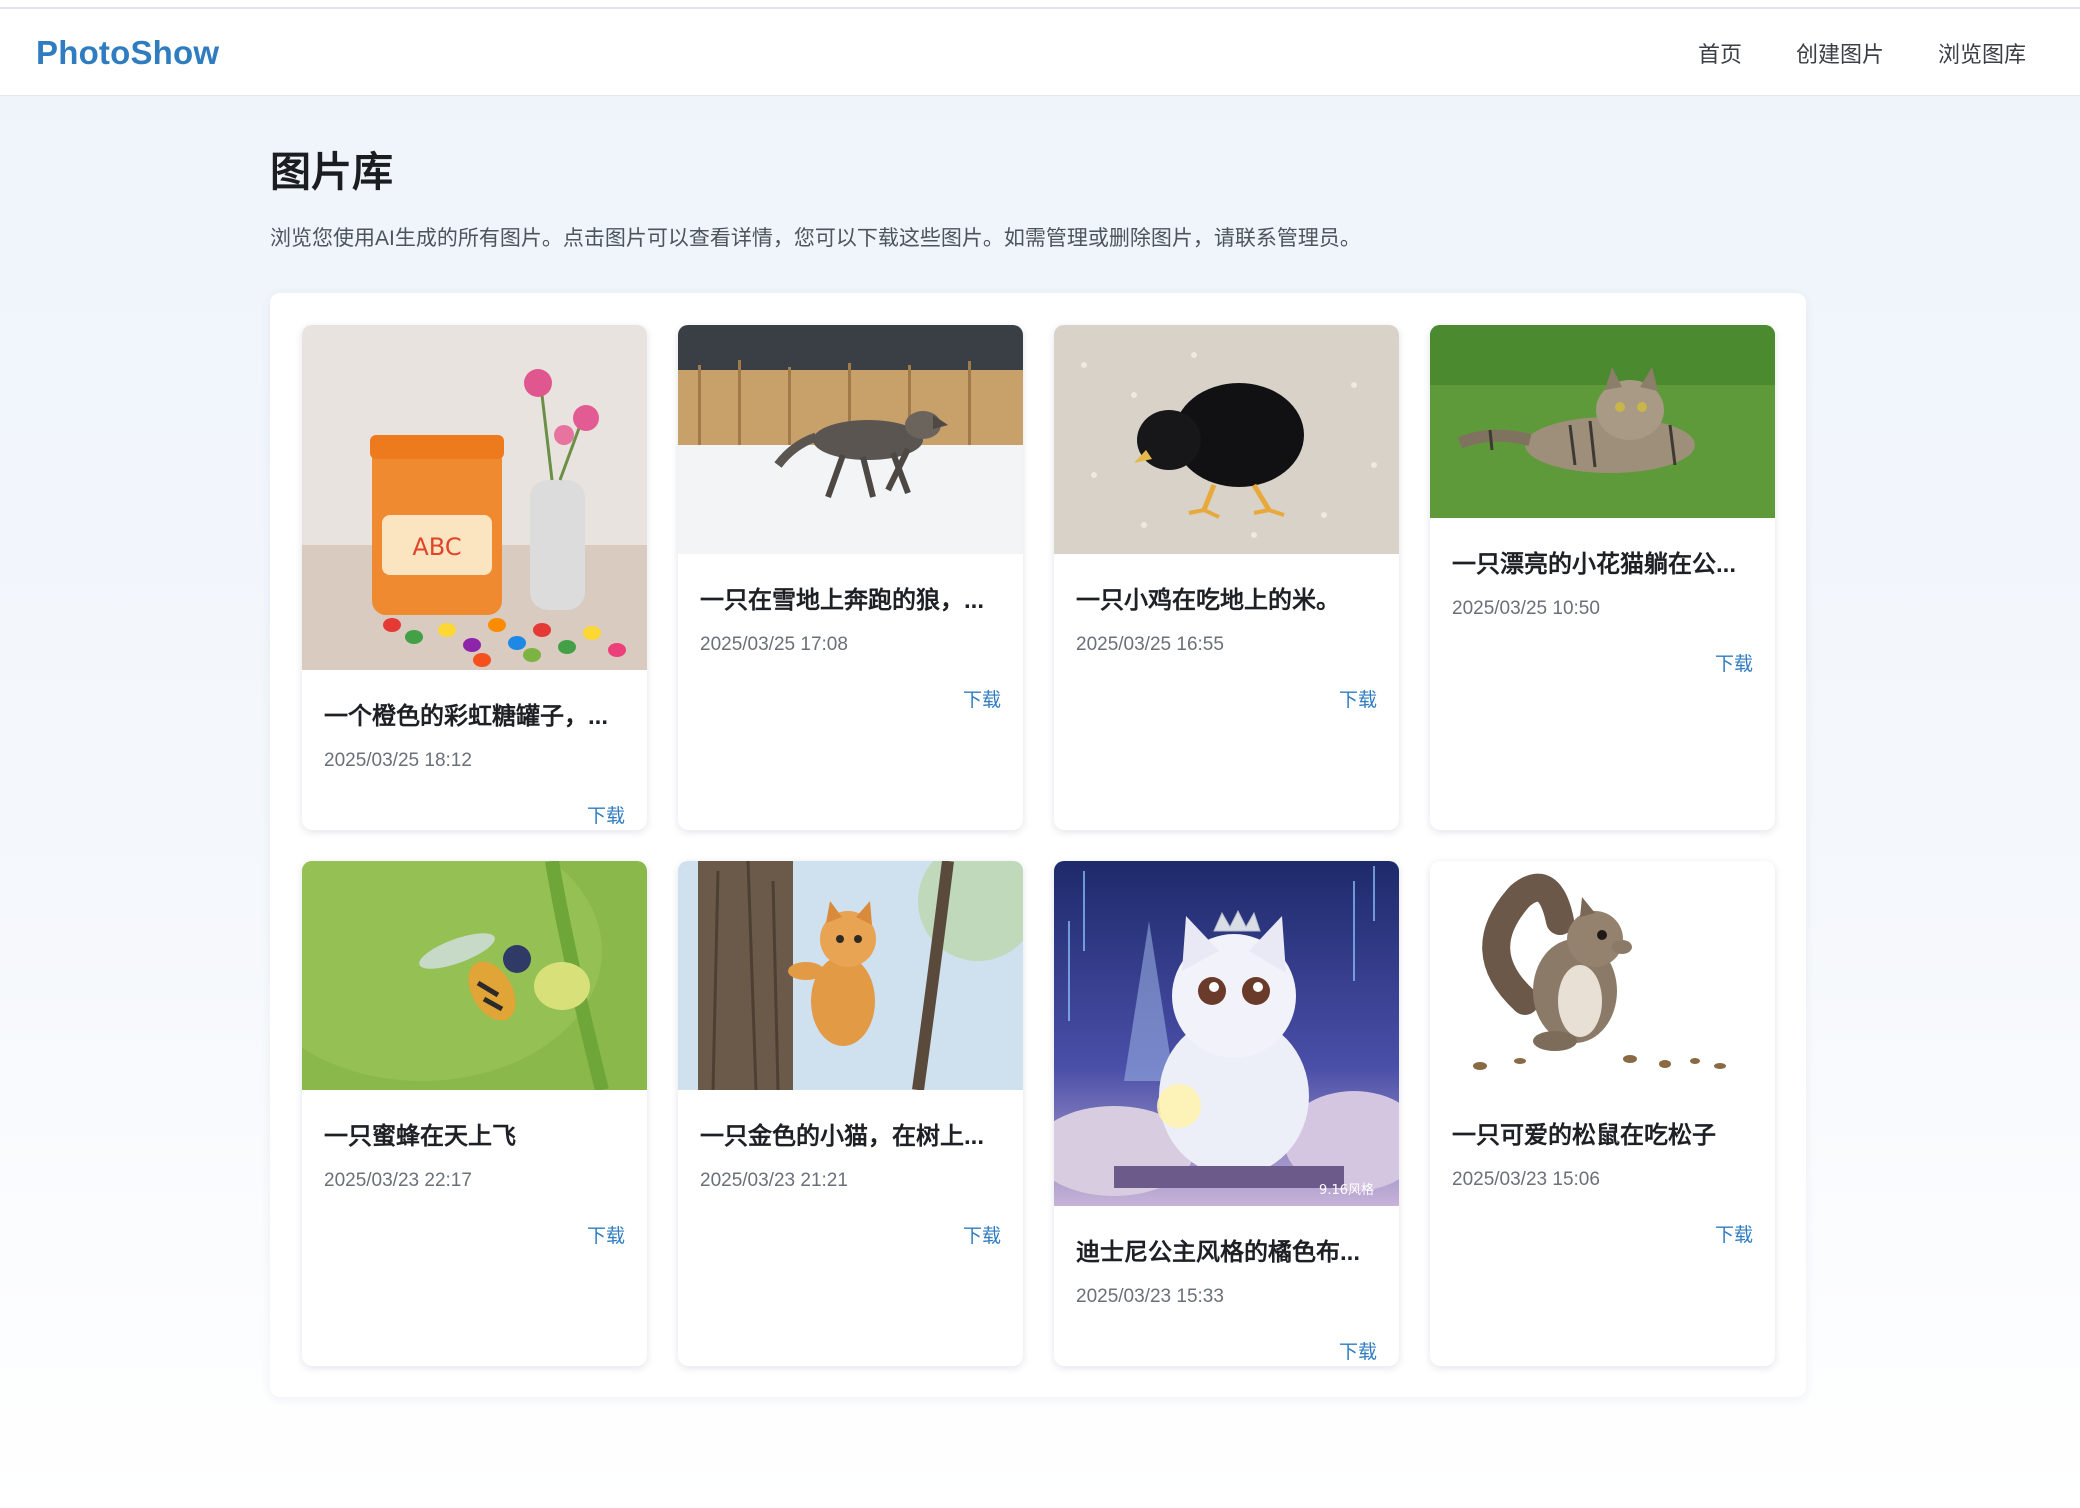  What do you see at coordinates (474, 1113) in the screenshot?
I see `gallery-card: 一只蜜蜂在天上飞 2025/03/23 22:17 下载` at bounding box center [474, 1113].